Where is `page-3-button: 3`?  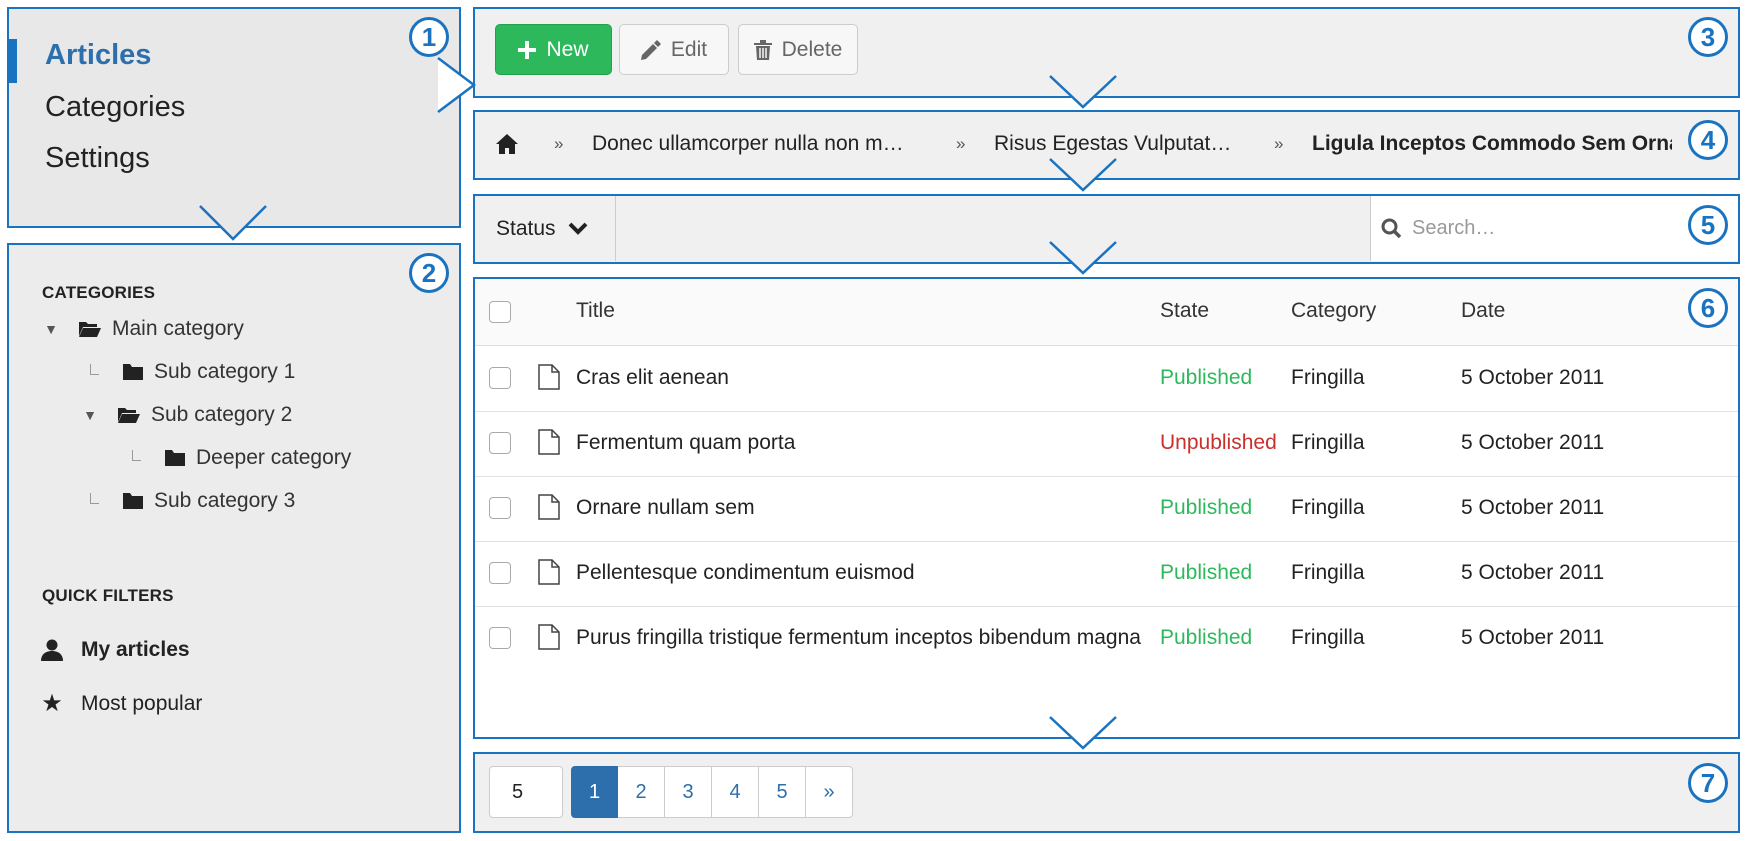
page-3-button: 3 is located at coordinates (688, 792).